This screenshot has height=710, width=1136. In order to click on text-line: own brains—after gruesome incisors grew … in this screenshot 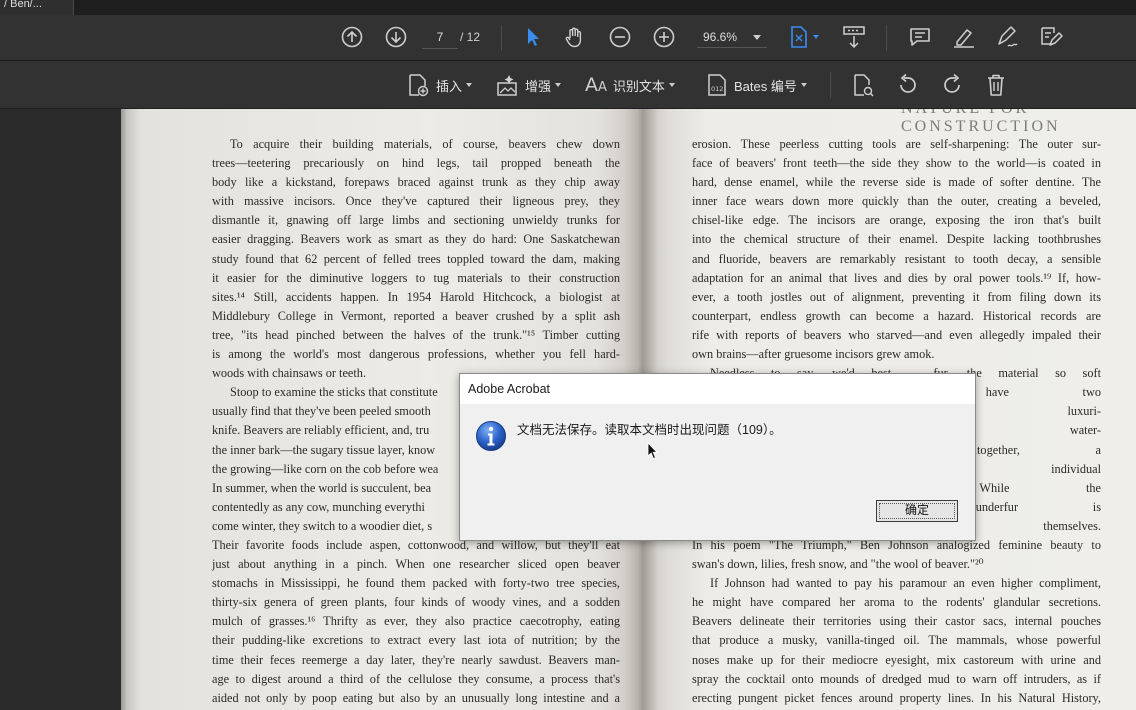, I will do `click(813, 354)`.